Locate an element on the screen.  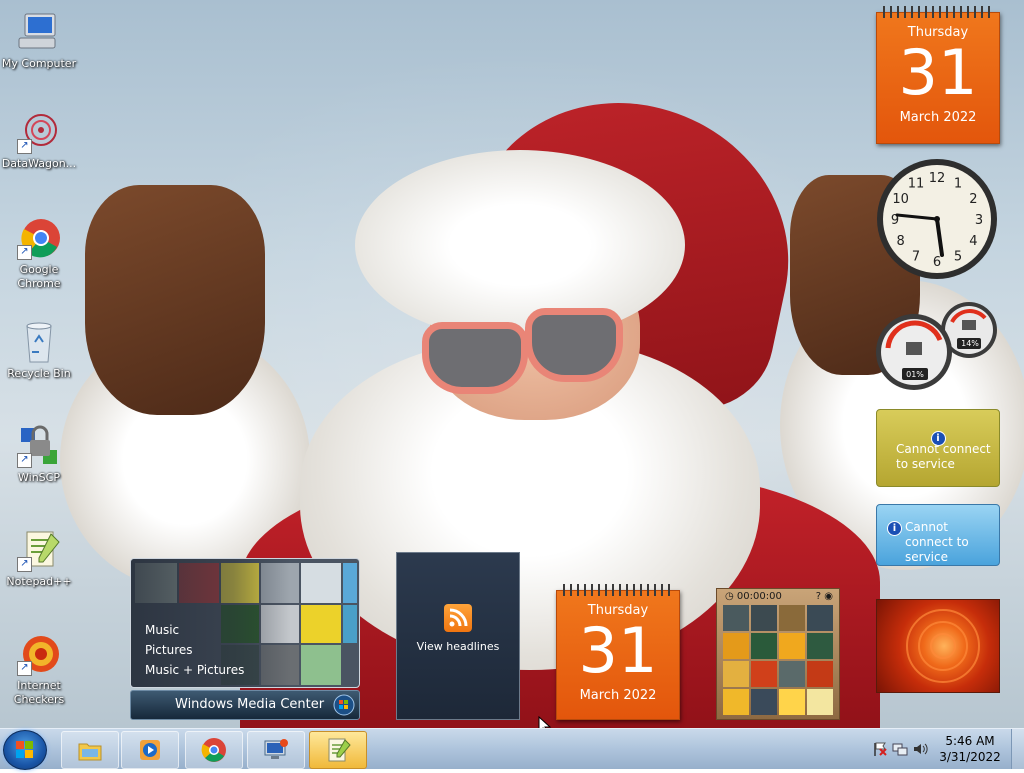
currency-error-message: Cannot connect to service is located at coordinates (943, 456).